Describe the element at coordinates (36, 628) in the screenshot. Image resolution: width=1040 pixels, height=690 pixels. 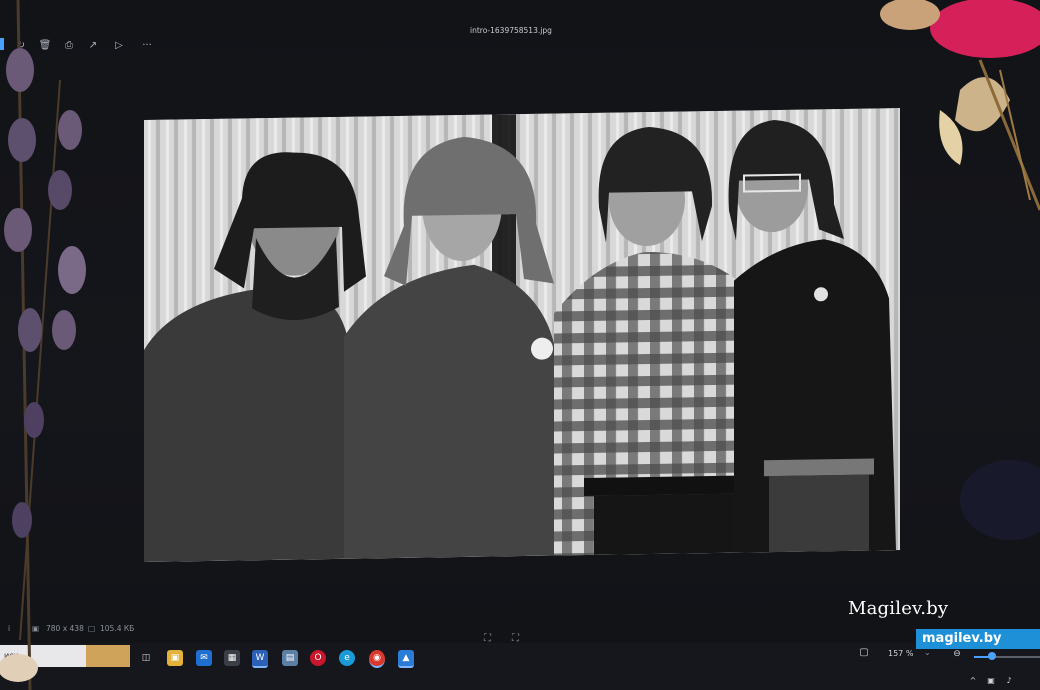
I see `image-size-icon: ▣` at that location.